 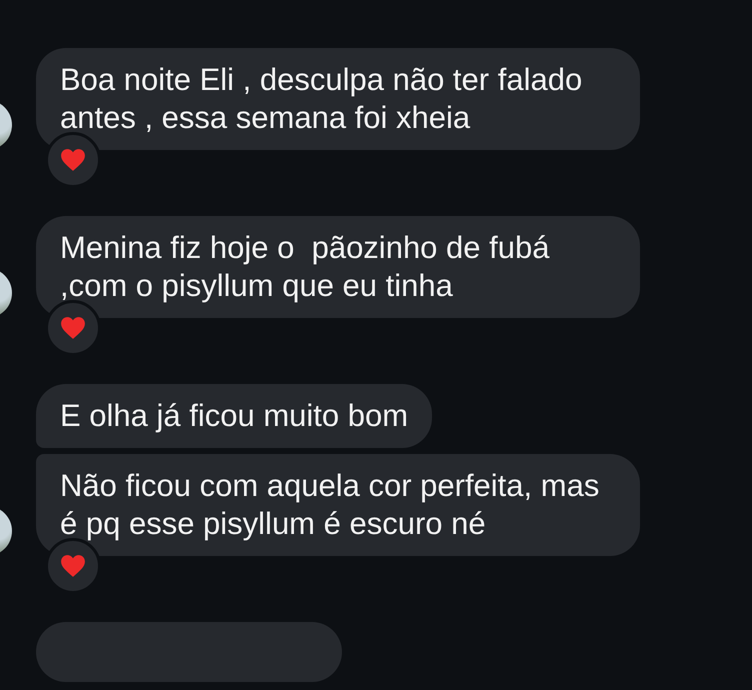 I want to click on message-bubble: Não ficou com aquela cor perfeita, mas é pq esse pisyllum é escuro né, so click(x=338, y=505).